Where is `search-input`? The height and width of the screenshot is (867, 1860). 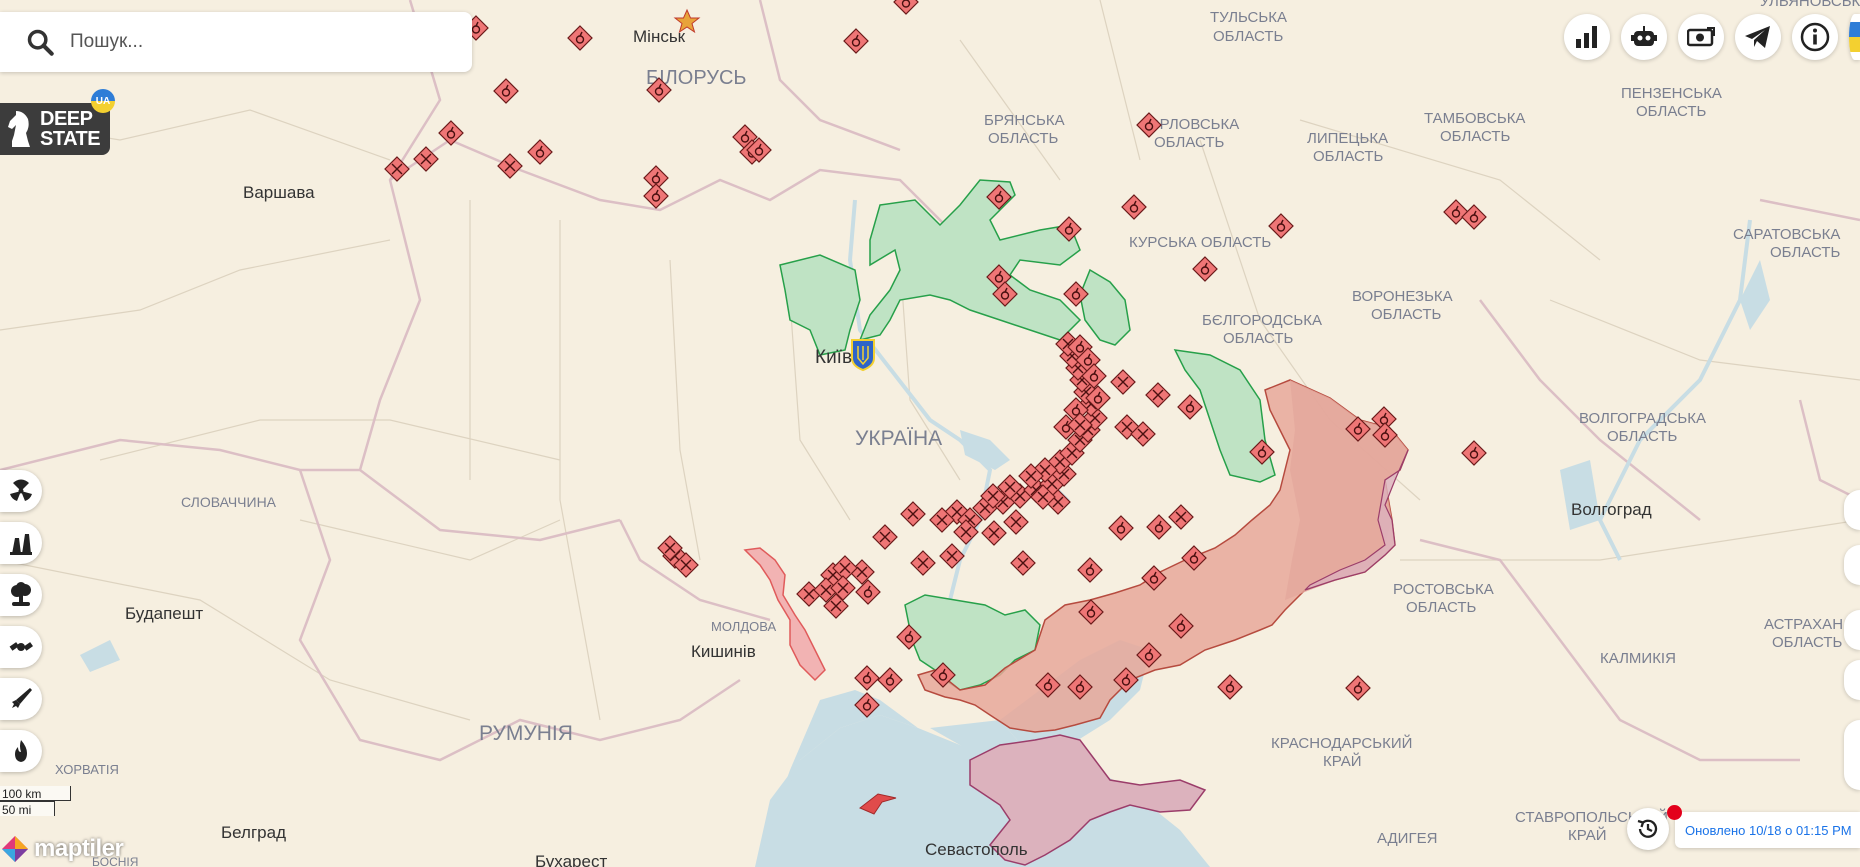 search-input is located at coordinates (260, 42).